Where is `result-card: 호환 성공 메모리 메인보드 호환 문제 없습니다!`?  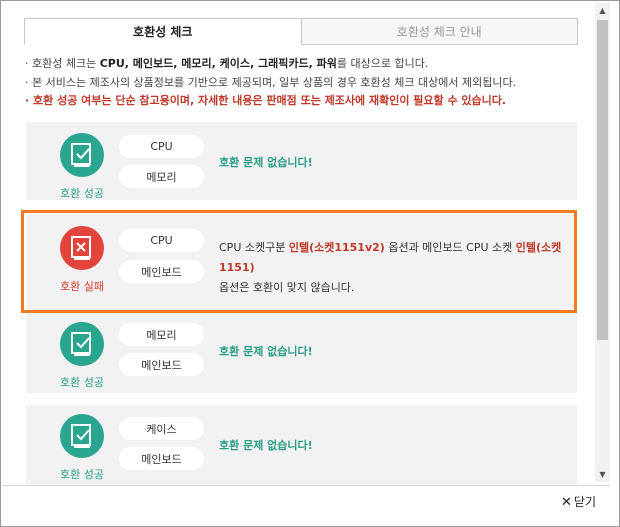
result-card: 호환 성공 메모리 메인보드 호환 문제 없습니다! is located at coordinates (301, 353).